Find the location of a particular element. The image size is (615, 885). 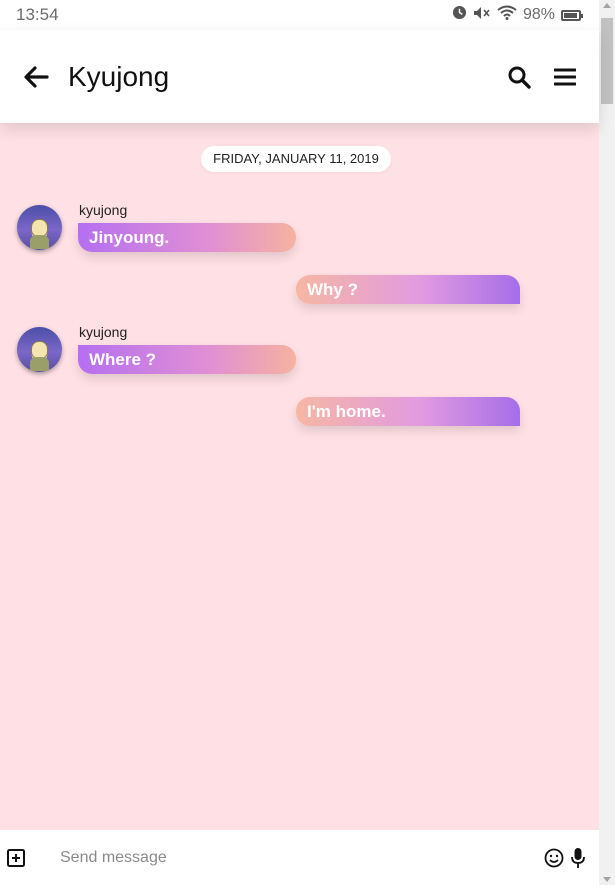

message-composer is located at coordinates (299, 857).